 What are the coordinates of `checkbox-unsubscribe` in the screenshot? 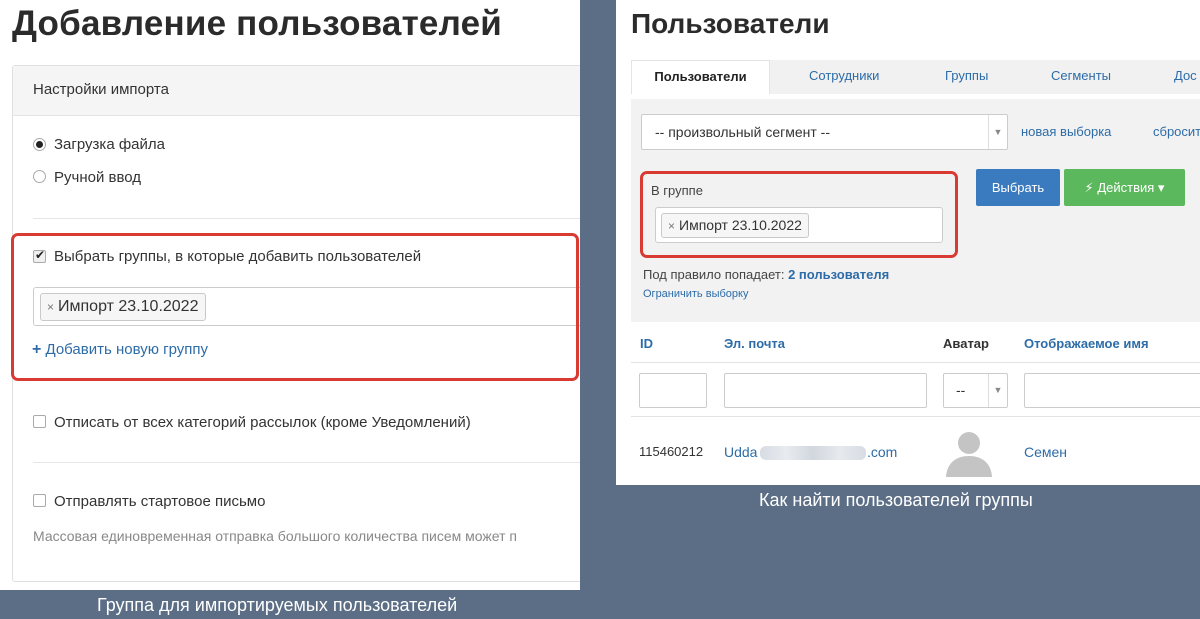 It's located at (39, 421).